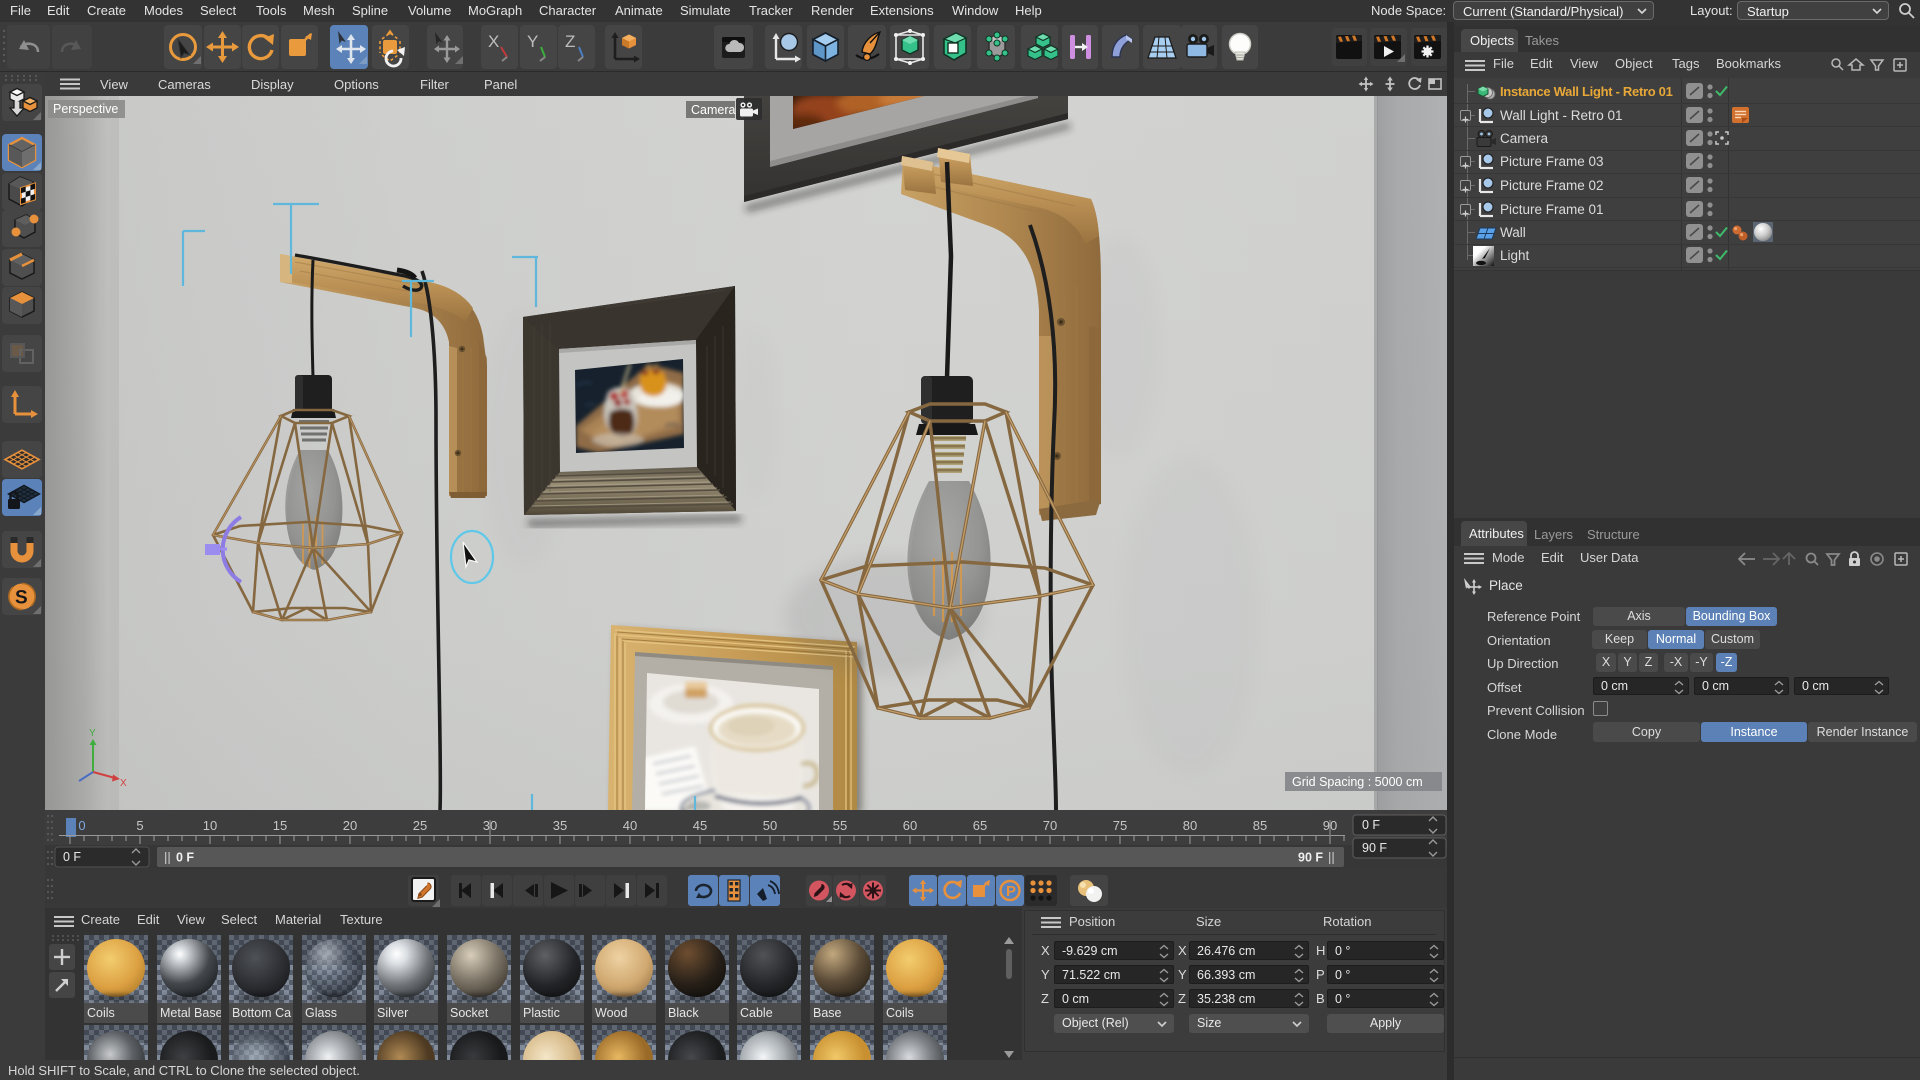  Describe the element at coordinates (1357, 782) in the screenshot. I see `svg-text: Grid Spacing : 5000 cm` at that location.